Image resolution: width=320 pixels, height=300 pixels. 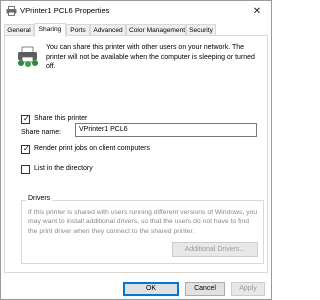 I want to click on shared-printer-icon, so click(x=28, y=57).